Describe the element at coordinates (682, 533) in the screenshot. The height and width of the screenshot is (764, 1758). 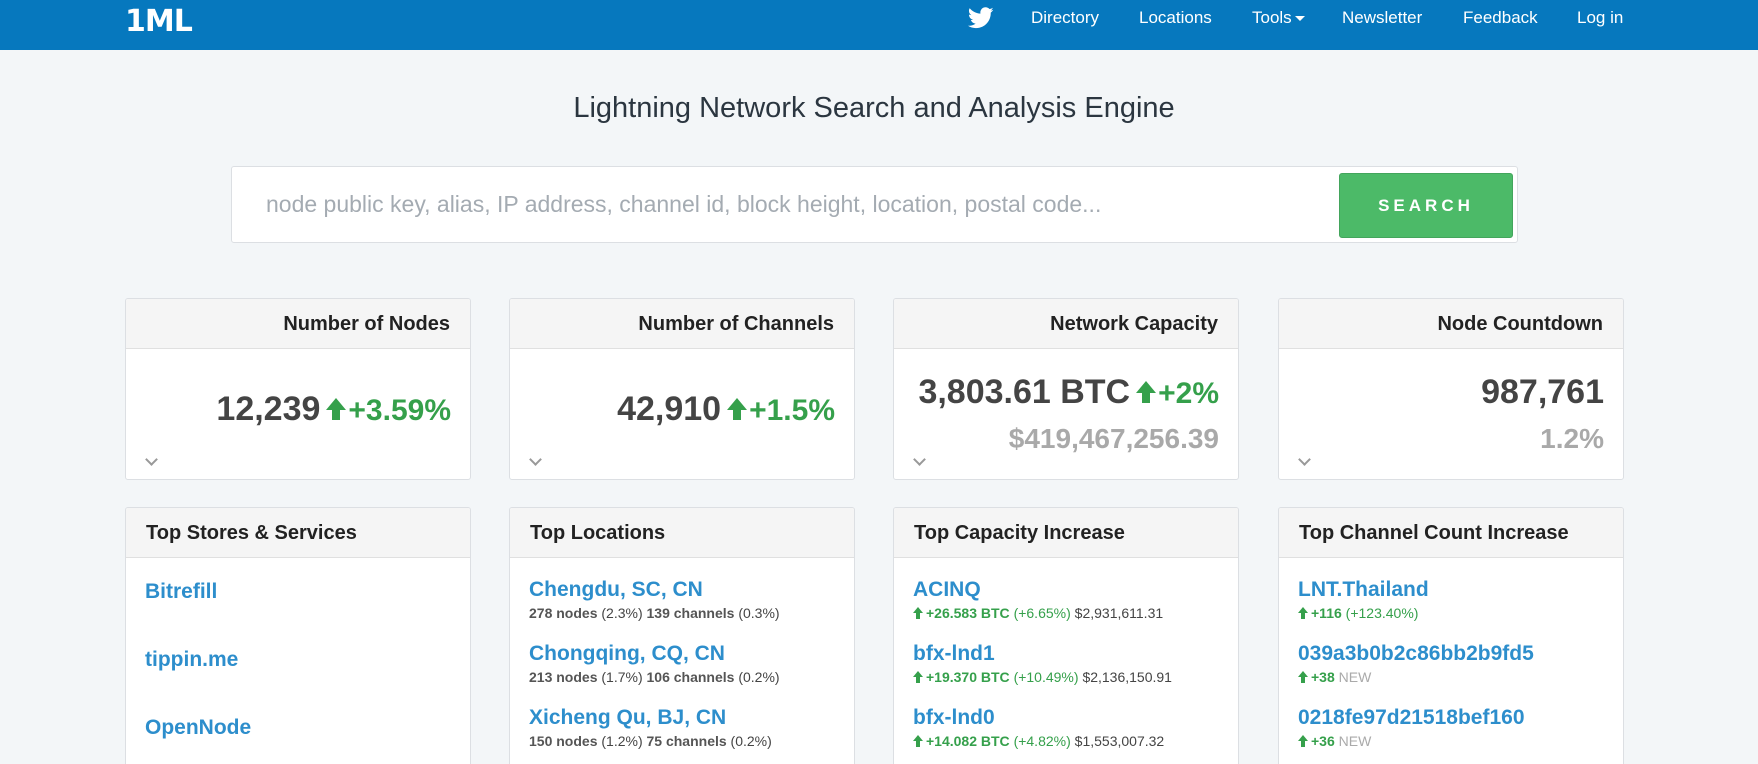
I see `card-title: Top Locations` at that location.